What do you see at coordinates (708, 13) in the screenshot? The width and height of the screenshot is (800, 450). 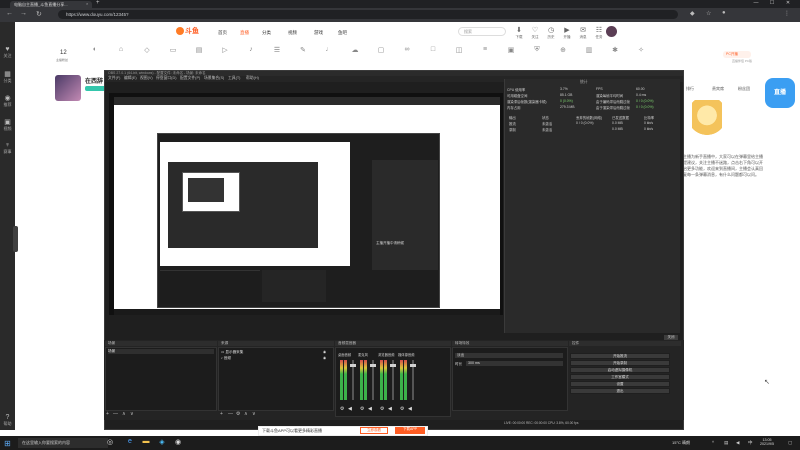 I see `bookmark-icon: ☆` at bounding box center [708, 13].